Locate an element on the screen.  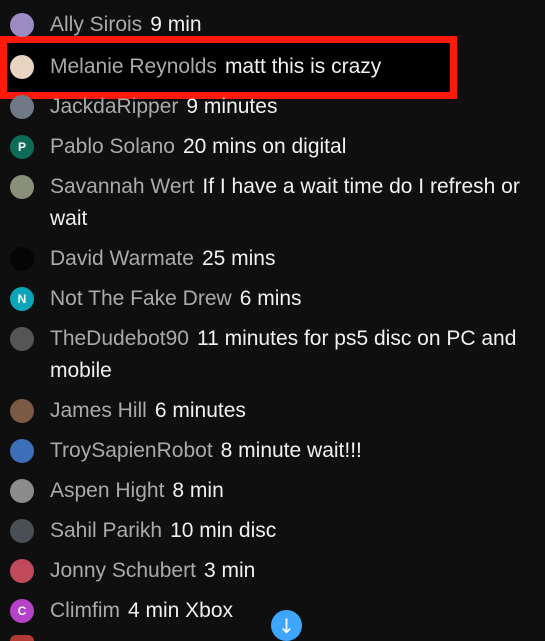
avatar: P is located at coordinates (22, 147).